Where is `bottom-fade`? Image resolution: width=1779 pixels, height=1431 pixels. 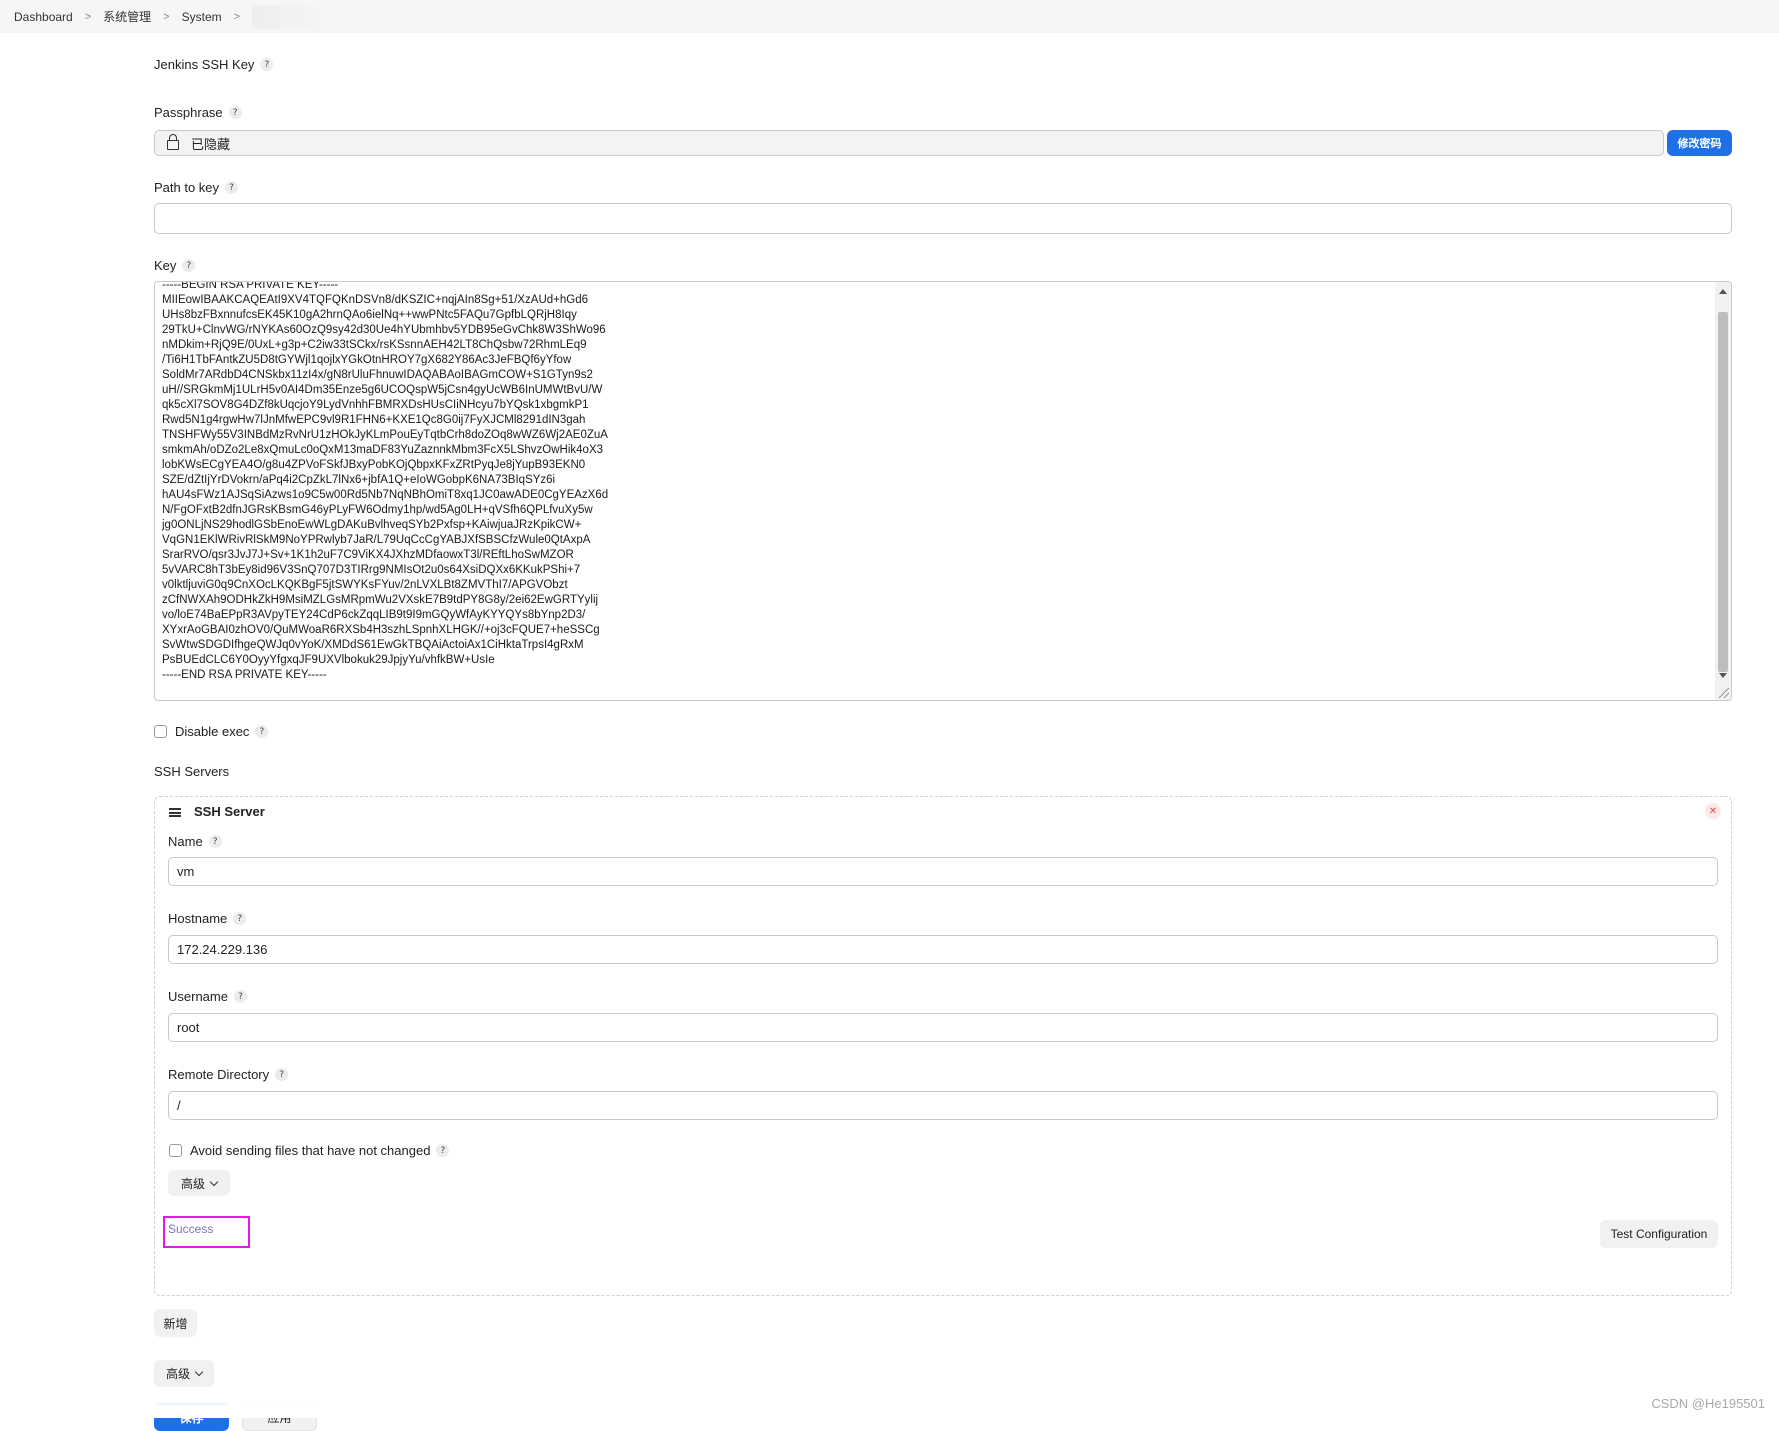
bottom-fade is located at coordinates (889, 1403).